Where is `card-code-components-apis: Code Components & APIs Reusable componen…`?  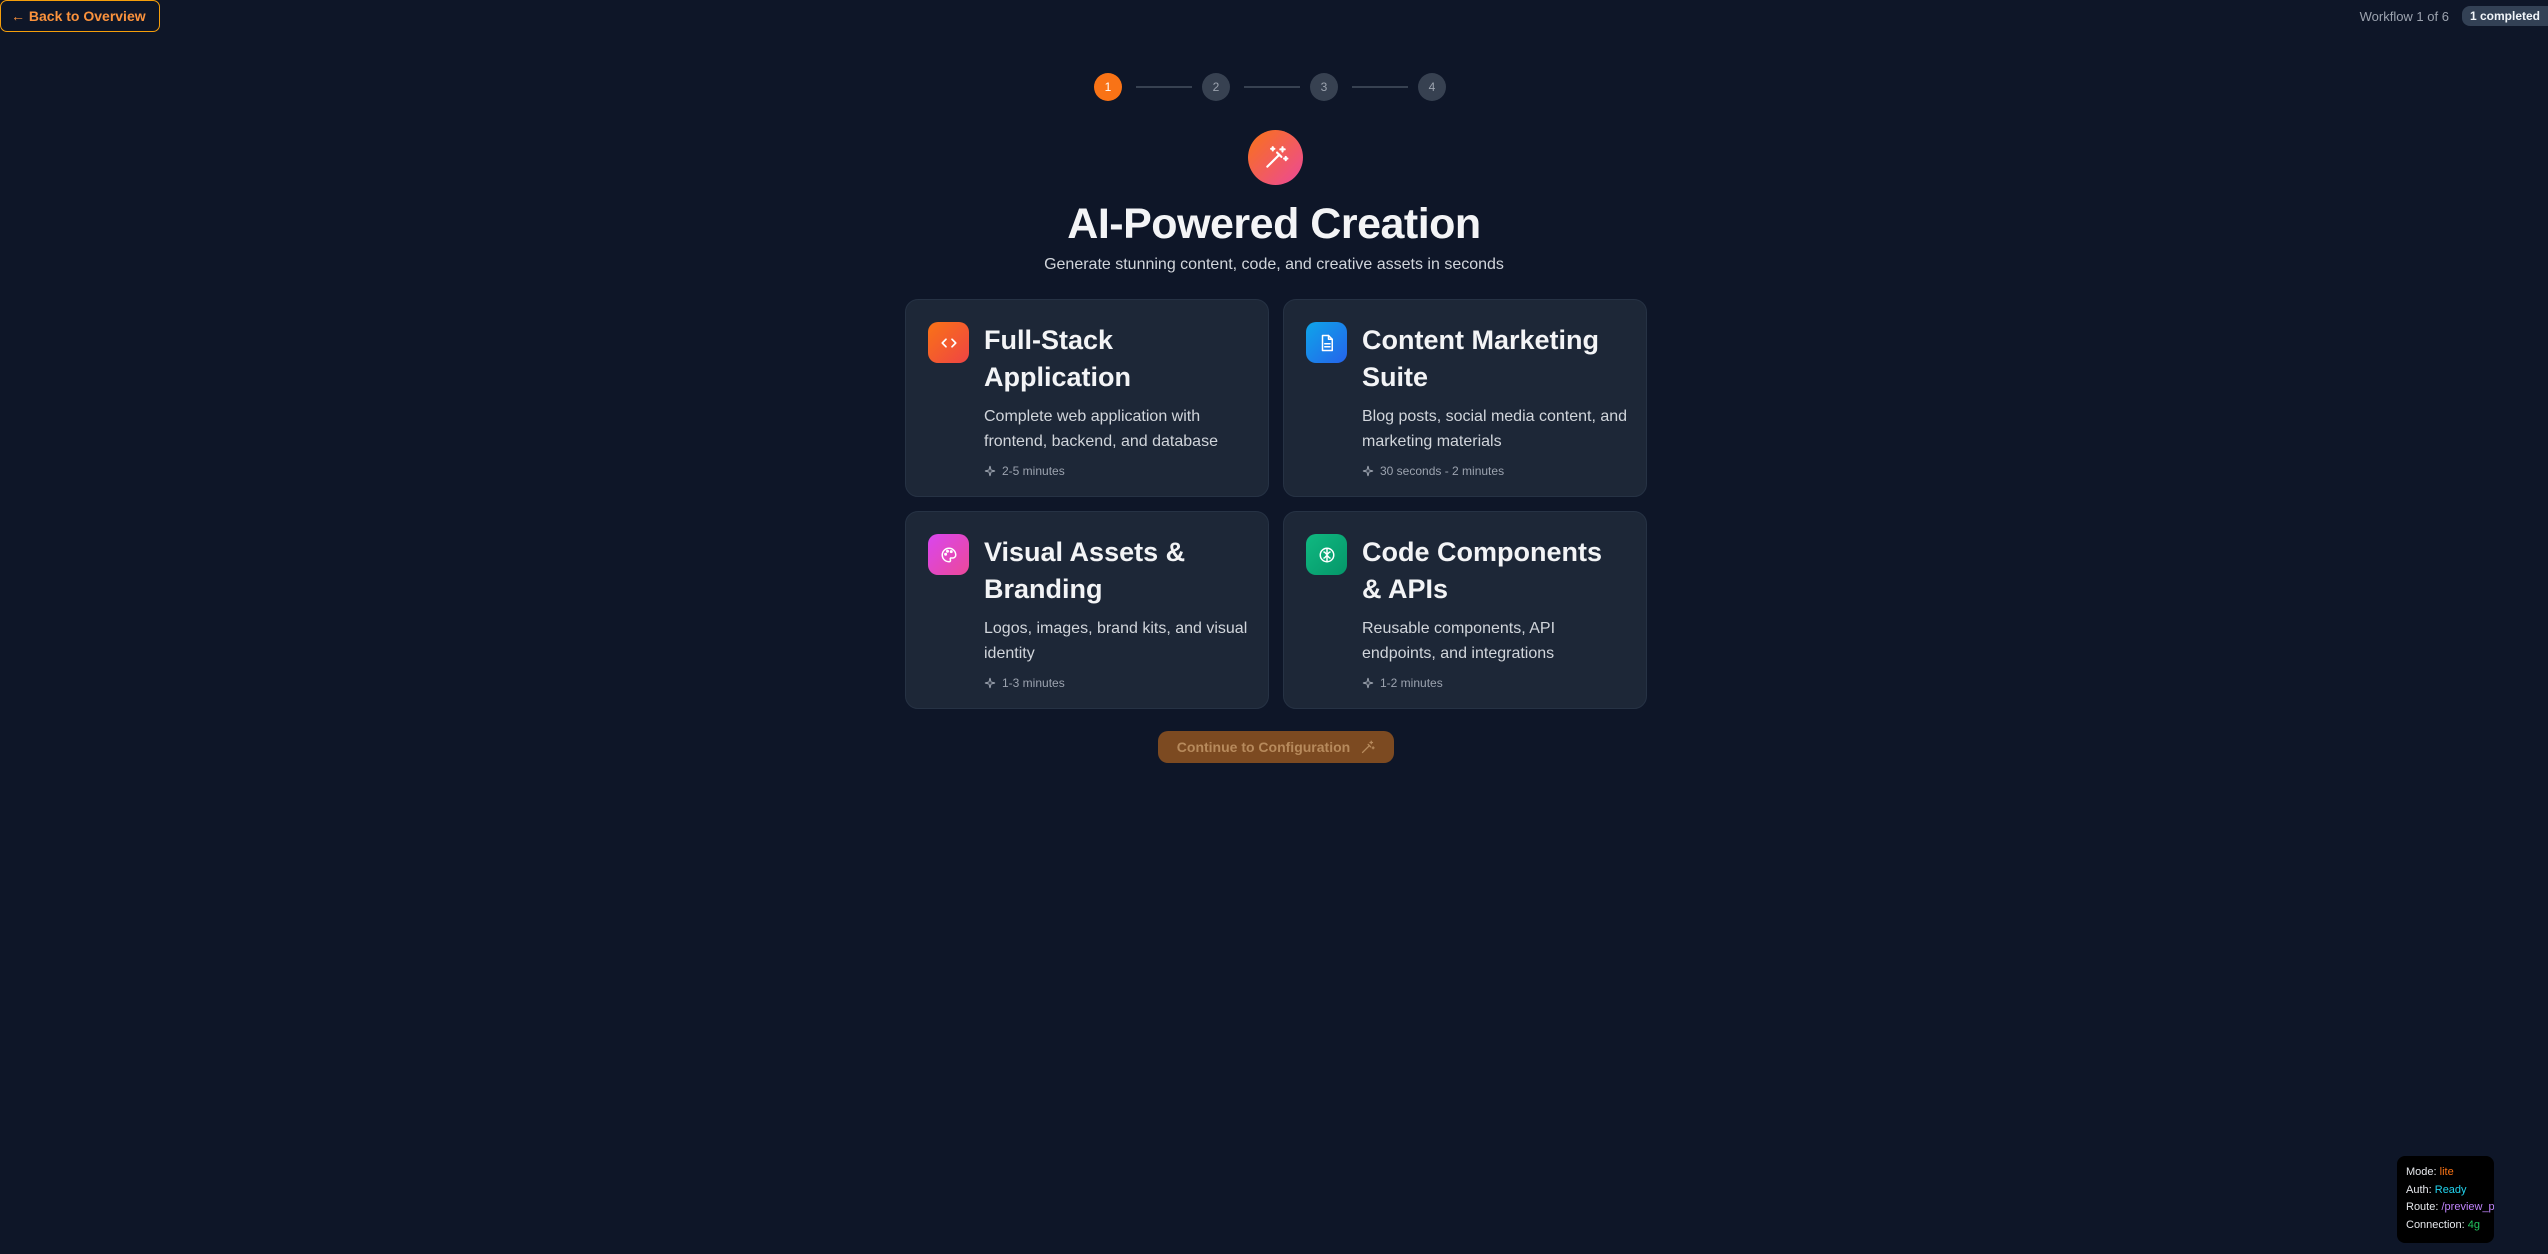
card-code-components-apis: Code Components & APIs Reusable componen… is located at coordinates (1465, 610).